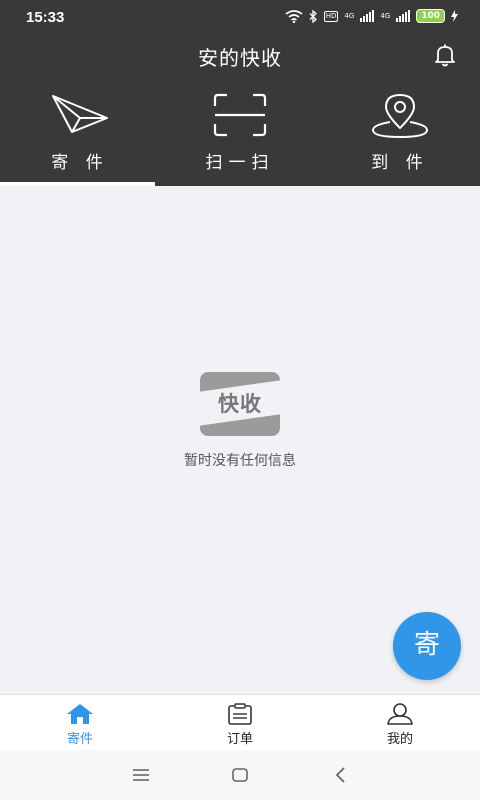 This screenshot has height=800, width=480. I want to click on charging-icon, so click(454, 16).